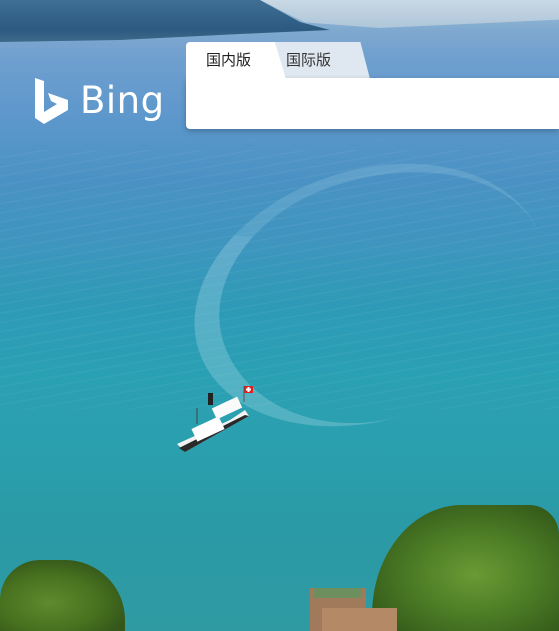 The height and width of the screenshot is (631, 559). What do you see at coordinates (372, 60) in the screenshot?
I see `search-tabs: 国际版 国内版` at bounding box center [372, 60].